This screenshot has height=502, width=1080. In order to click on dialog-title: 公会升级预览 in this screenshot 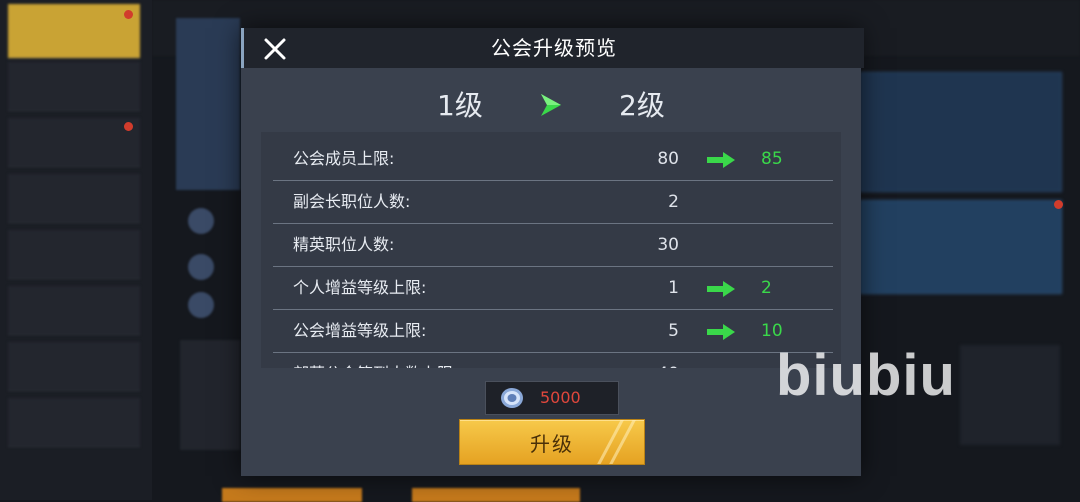, I will do `click(554, 48)`.